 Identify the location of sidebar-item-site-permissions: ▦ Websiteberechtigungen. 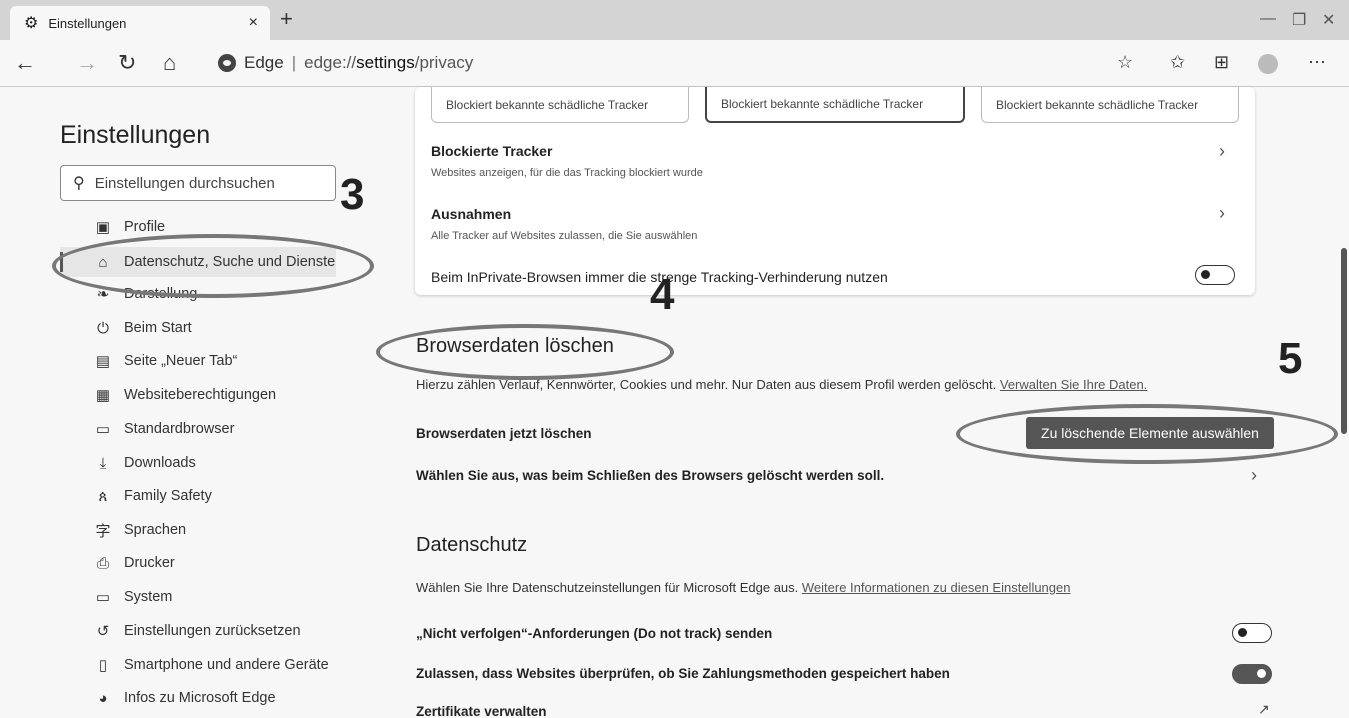
(184, 395).